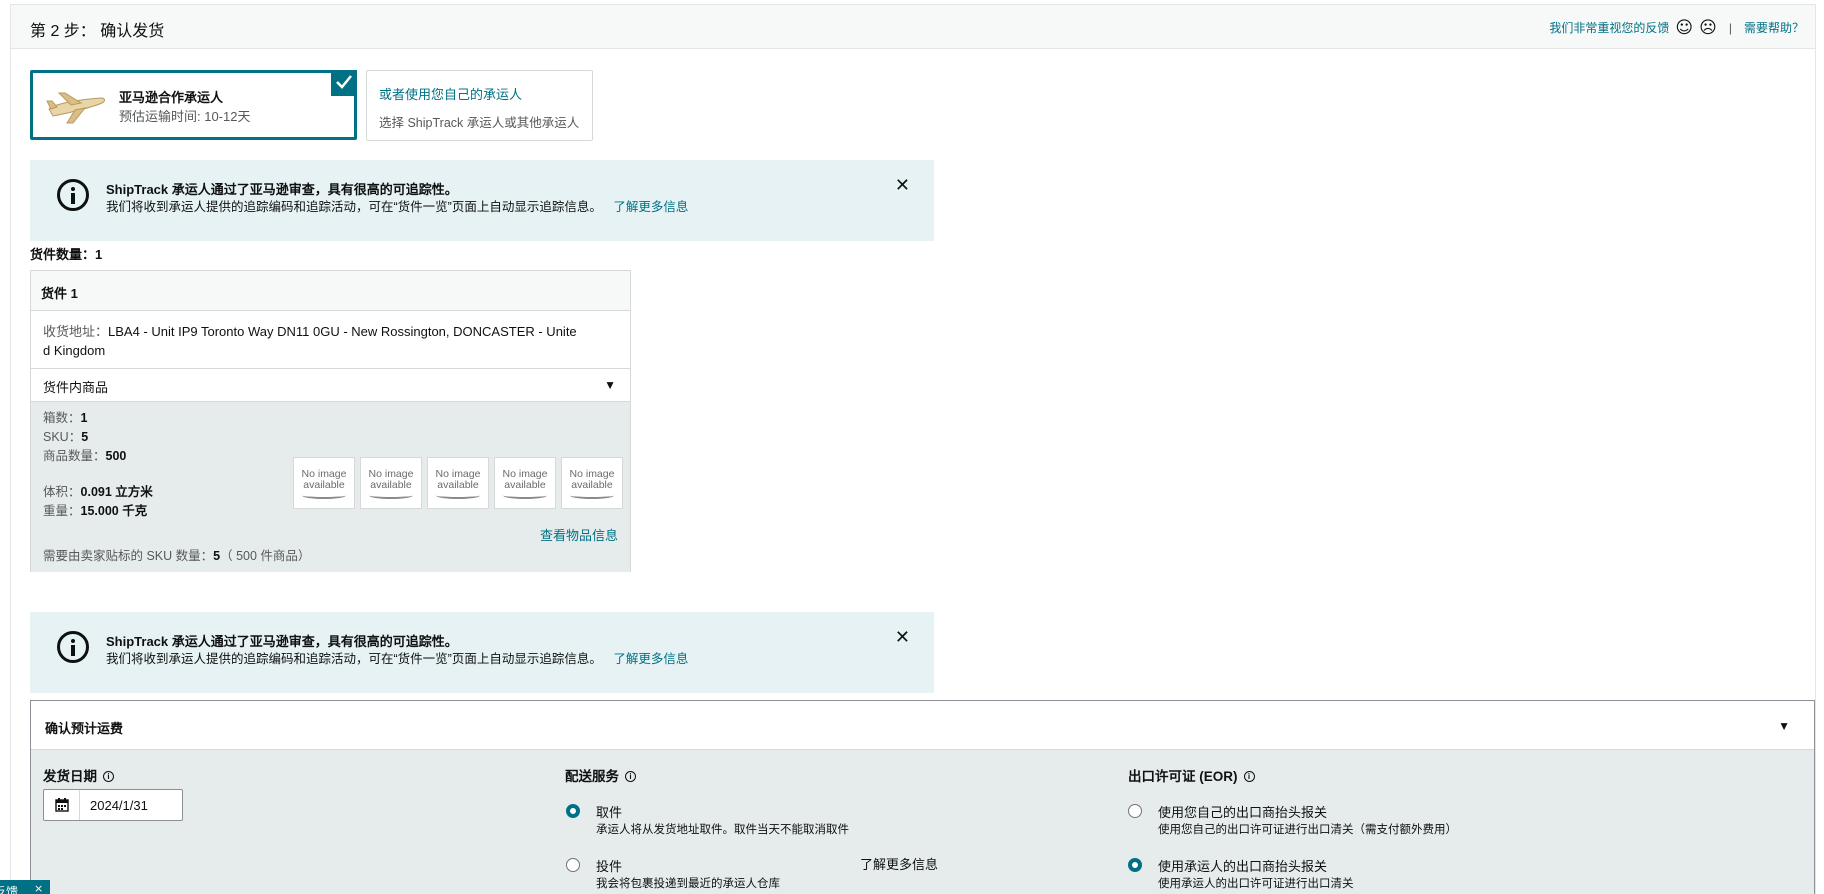 This screenshot has width=1824, height=894. I want to click on shipment-title: 货件 1, so click(330, 291).